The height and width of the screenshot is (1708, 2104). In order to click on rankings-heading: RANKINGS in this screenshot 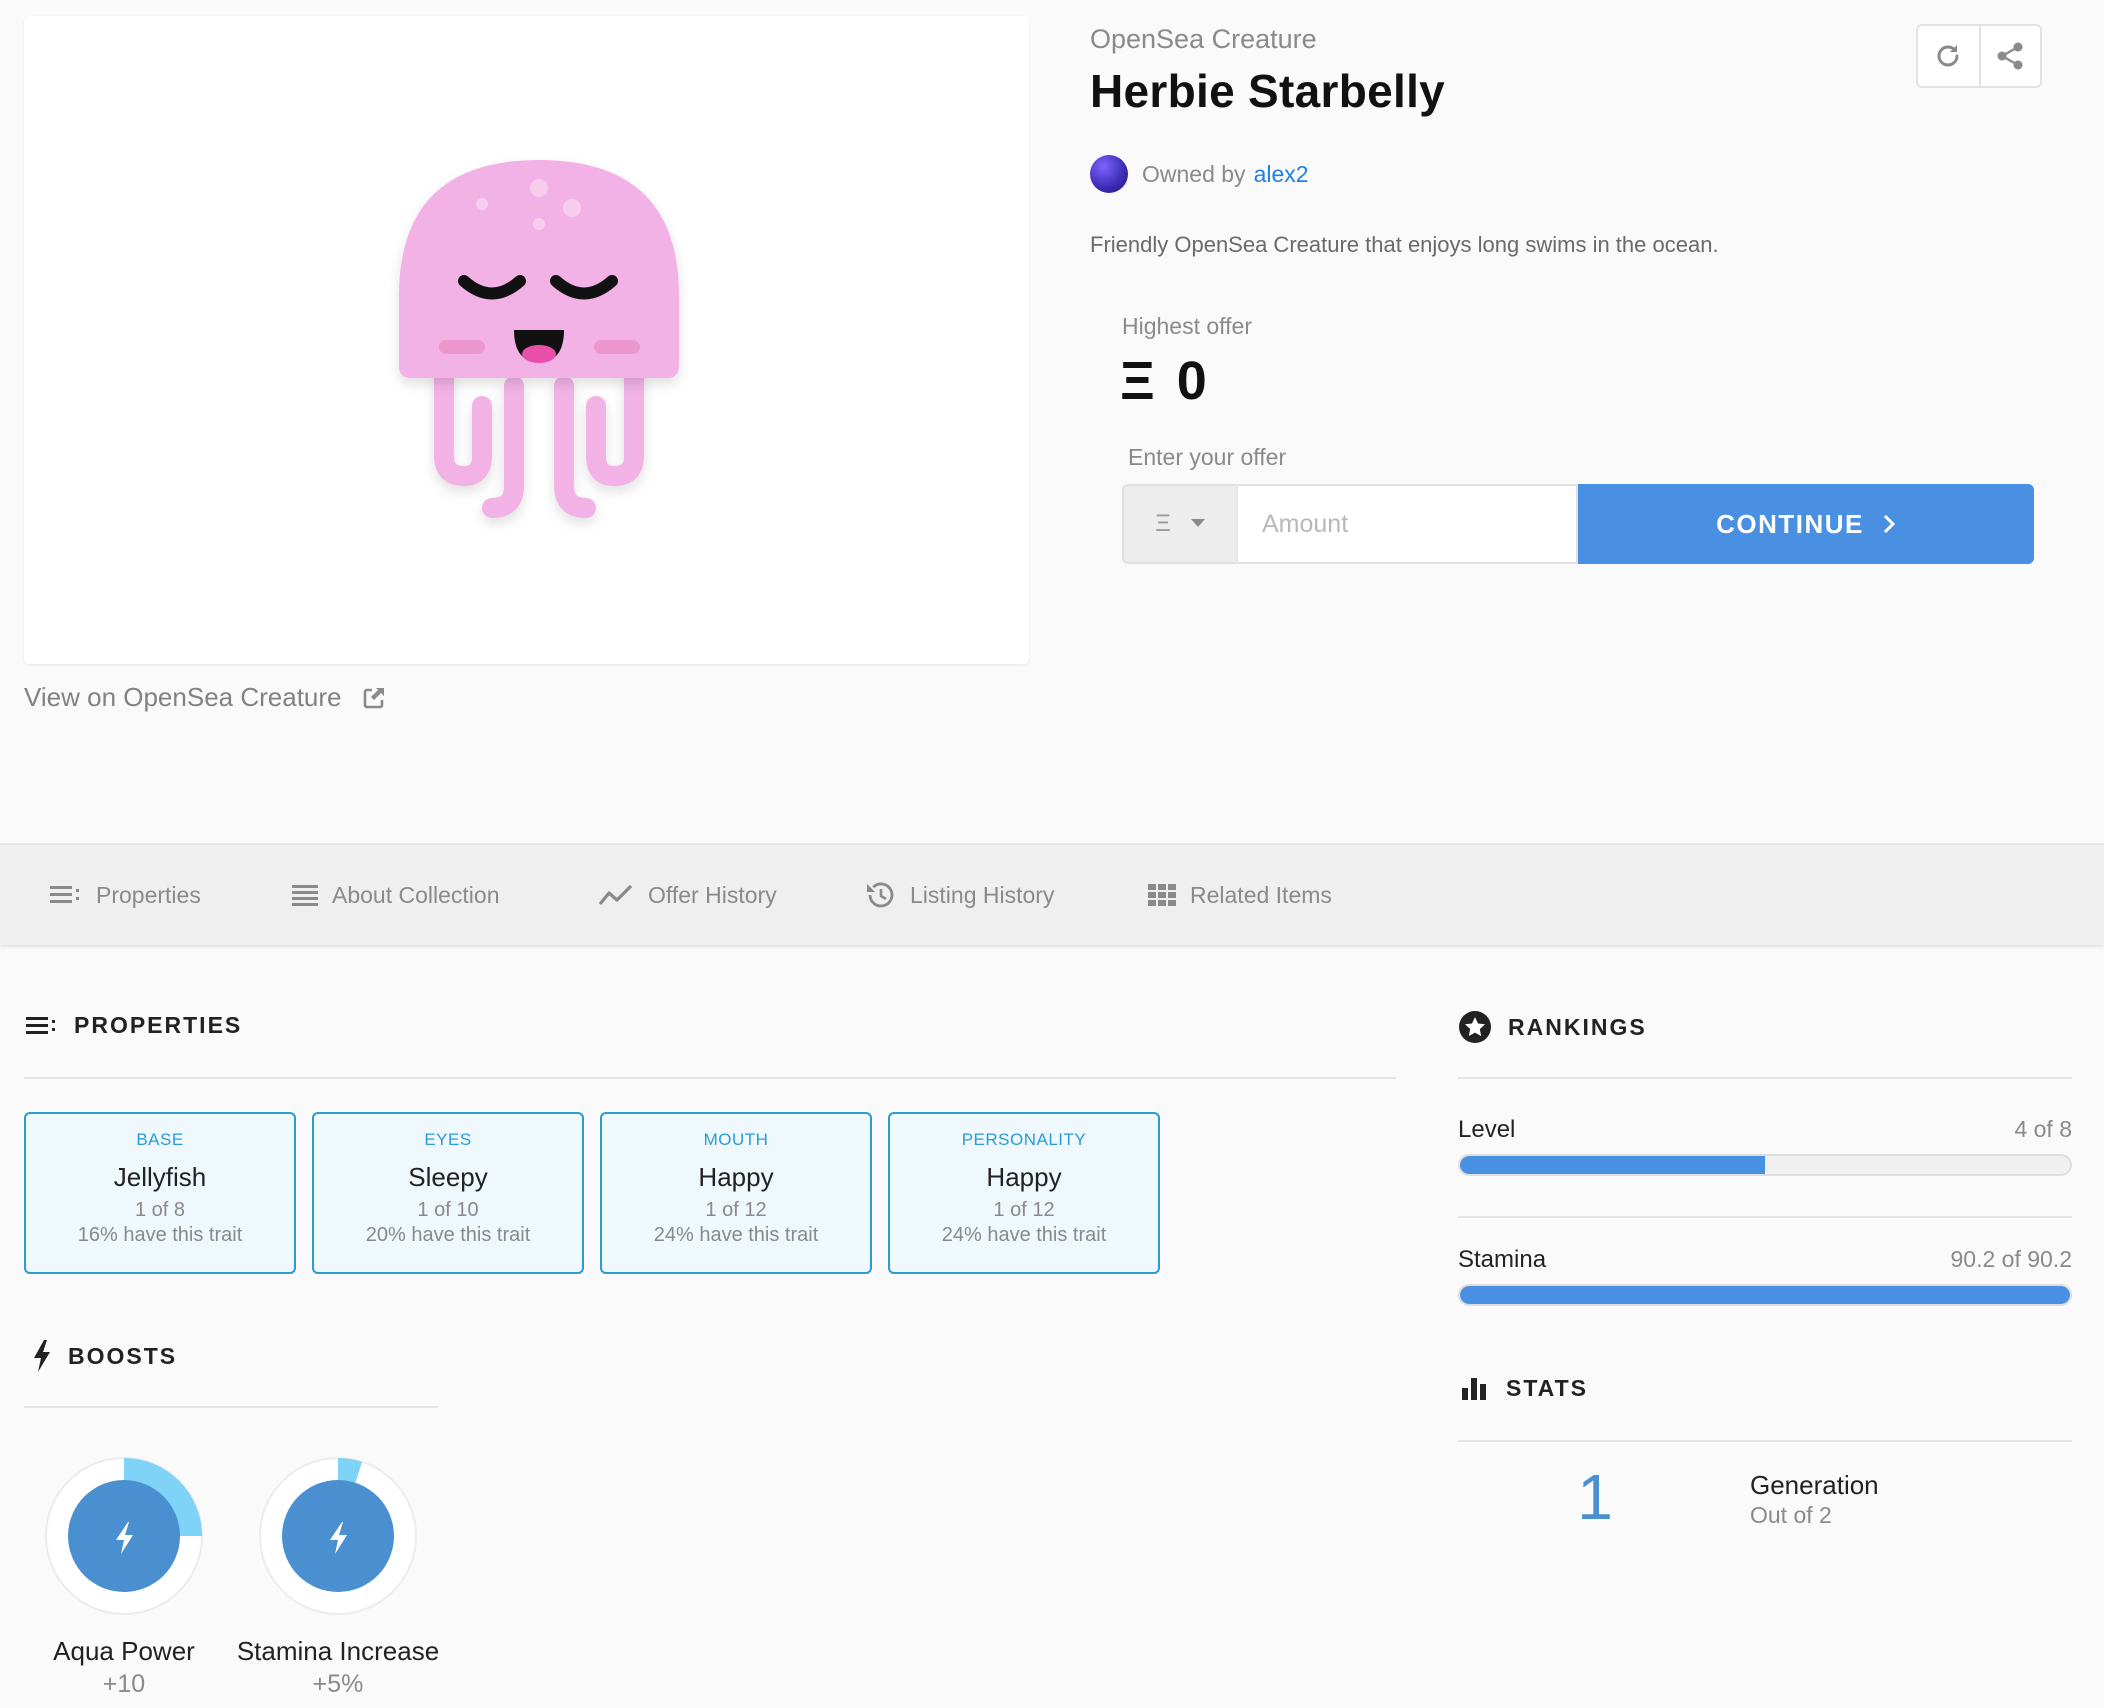, I will do `click(1552, 1027)`.